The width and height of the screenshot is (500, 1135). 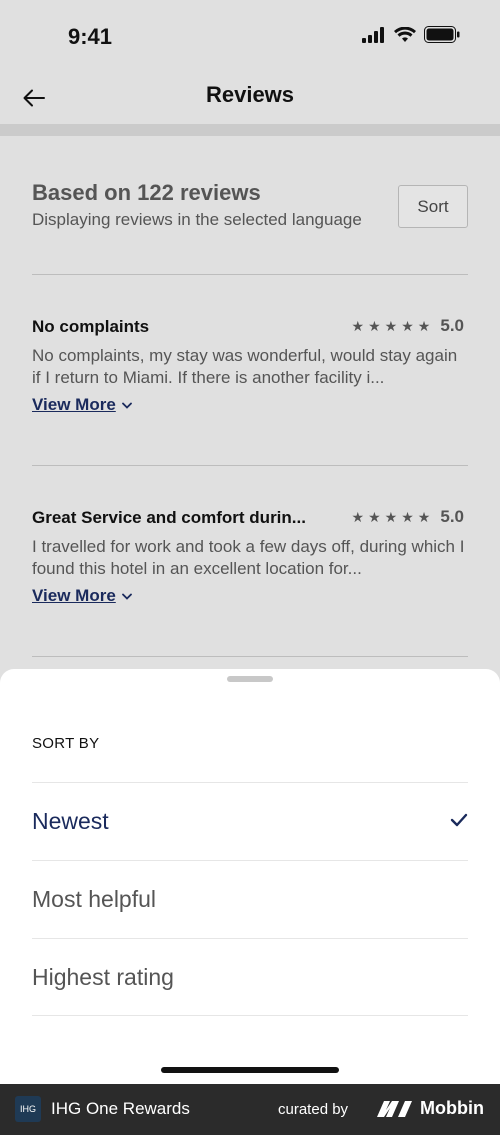 I want to click on page-title: Reviews, so click(x=250, y=94).